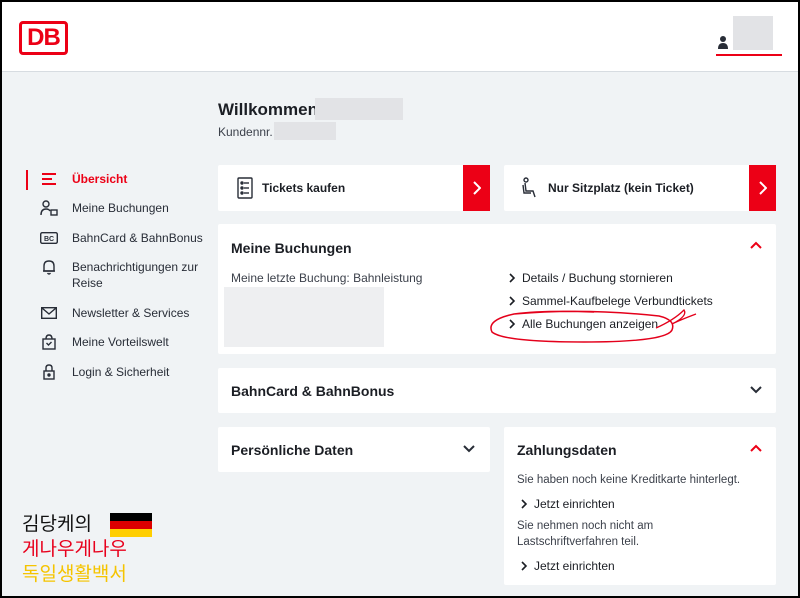 The height and width of the screenshot is (598, 800). I want to click on sidebar-item-label: BahnCard & BahnBonus, so click(137, 238).